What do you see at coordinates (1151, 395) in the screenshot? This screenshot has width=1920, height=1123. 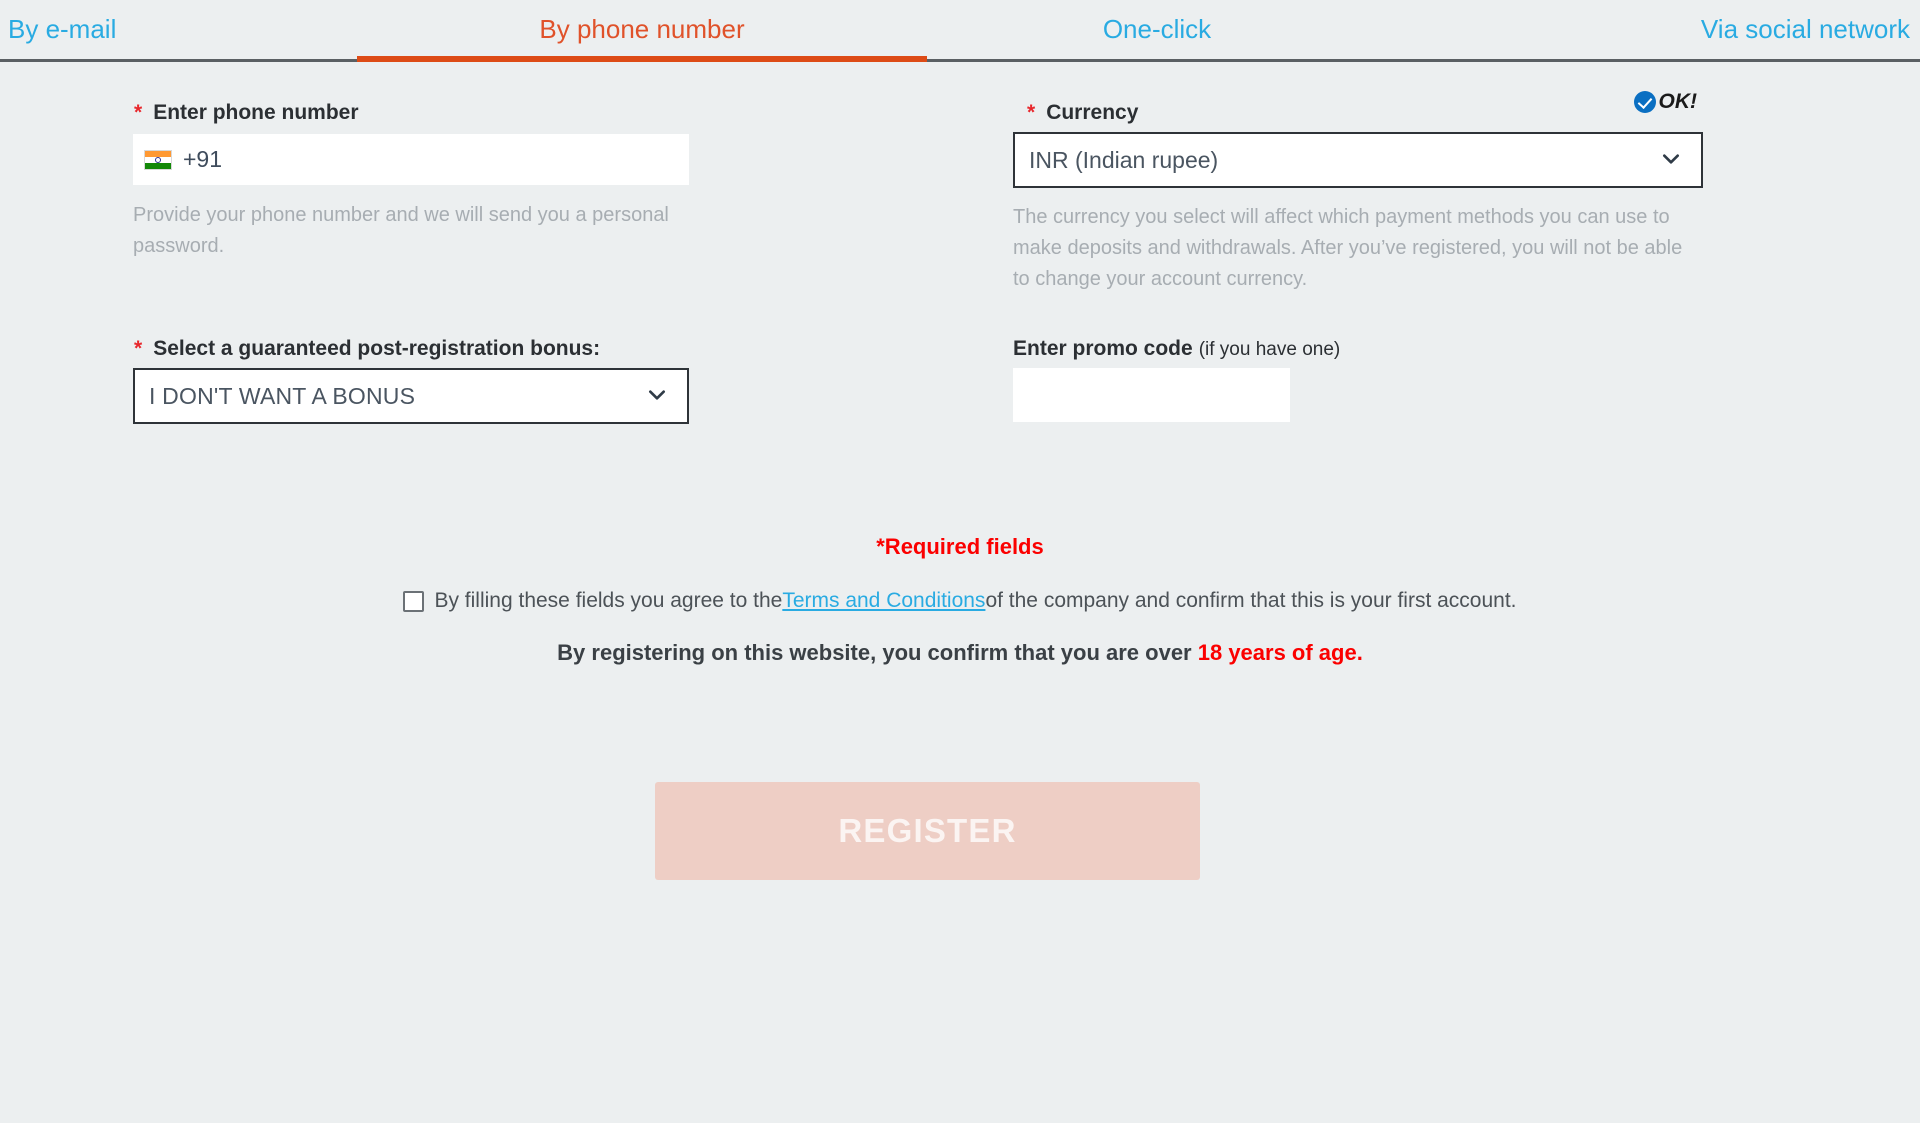 I see `promo-code-input` at bounding box center [1151, 395].